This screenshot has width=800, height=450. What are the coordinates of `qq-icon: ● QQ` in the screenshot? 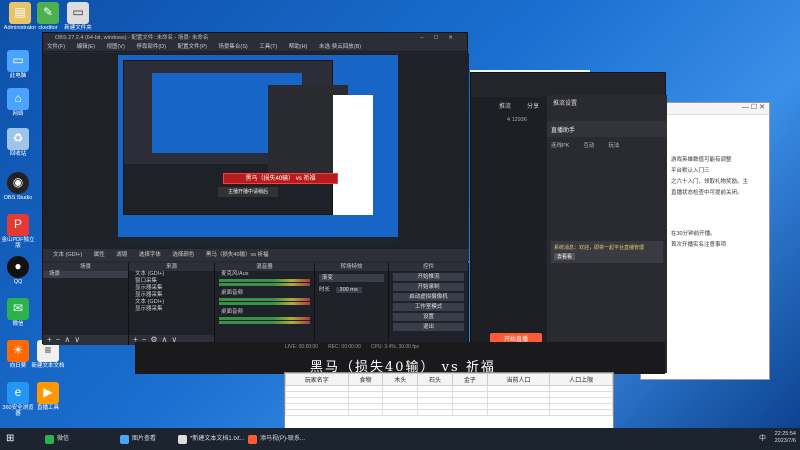 It's located at (18, 270).